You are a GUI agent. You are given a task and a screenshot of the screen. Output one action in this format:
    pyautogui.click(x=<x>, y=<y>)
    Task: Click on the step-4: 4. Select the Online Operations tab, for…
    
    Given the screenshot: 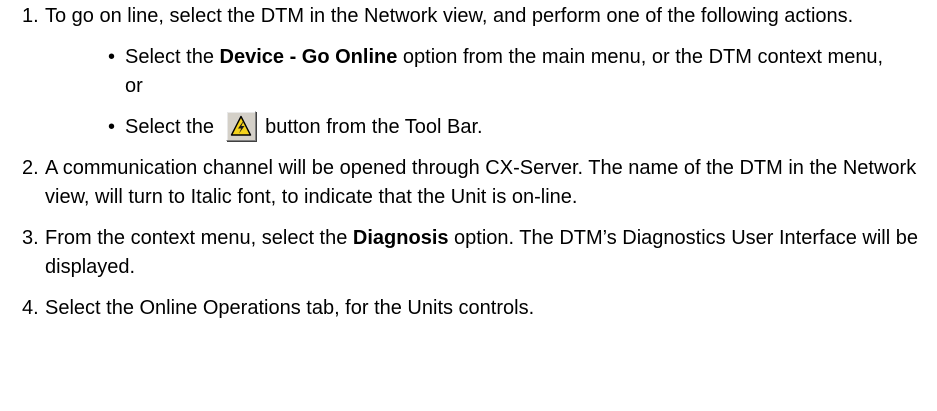 What is the action you would take?
    pyautogui.click(x=468, y=308)
    